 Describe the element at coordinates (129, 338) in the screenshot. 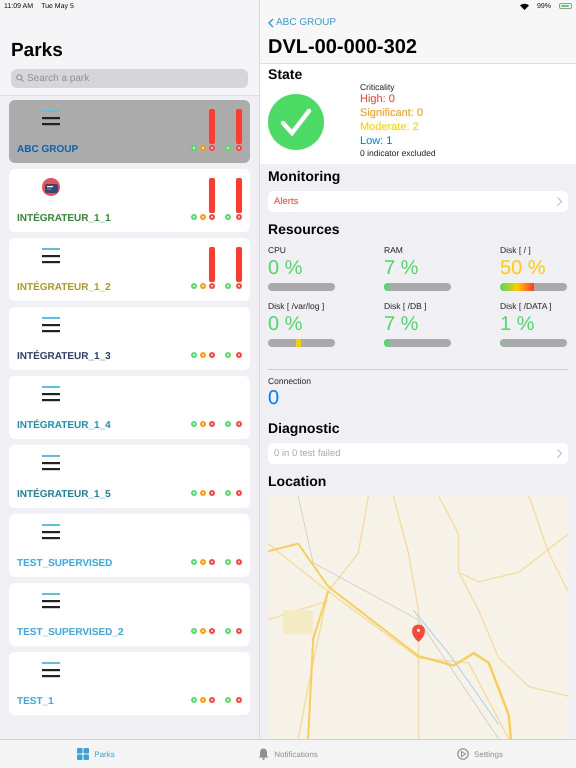

I see `park-card: INTÉGRATEUR_1_3` at that location.